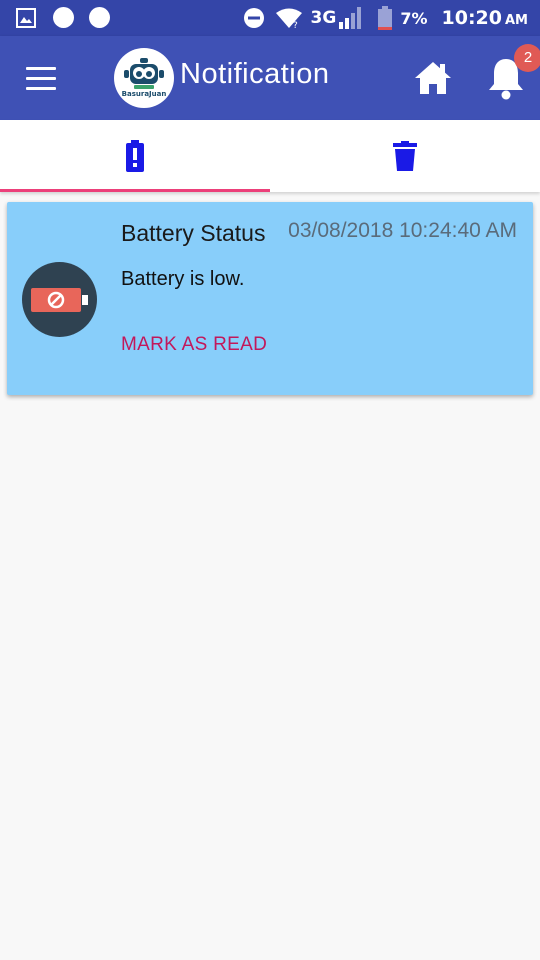 The height and width of the screenshot is (960, 540). I want to click on tab-notifications, so click(135, 156).